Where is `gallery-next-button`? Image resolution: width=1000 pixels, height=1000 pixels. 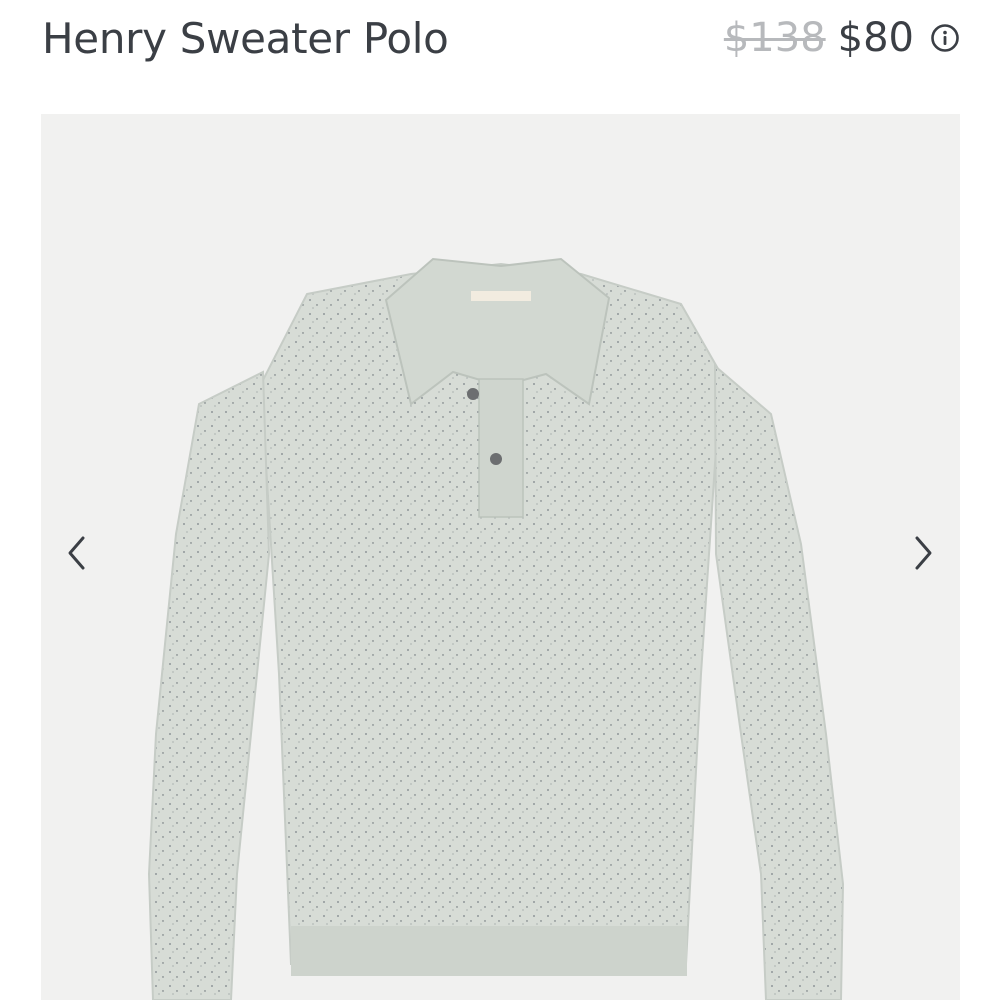
gallery-next-button is located at coordinates (924, 553).